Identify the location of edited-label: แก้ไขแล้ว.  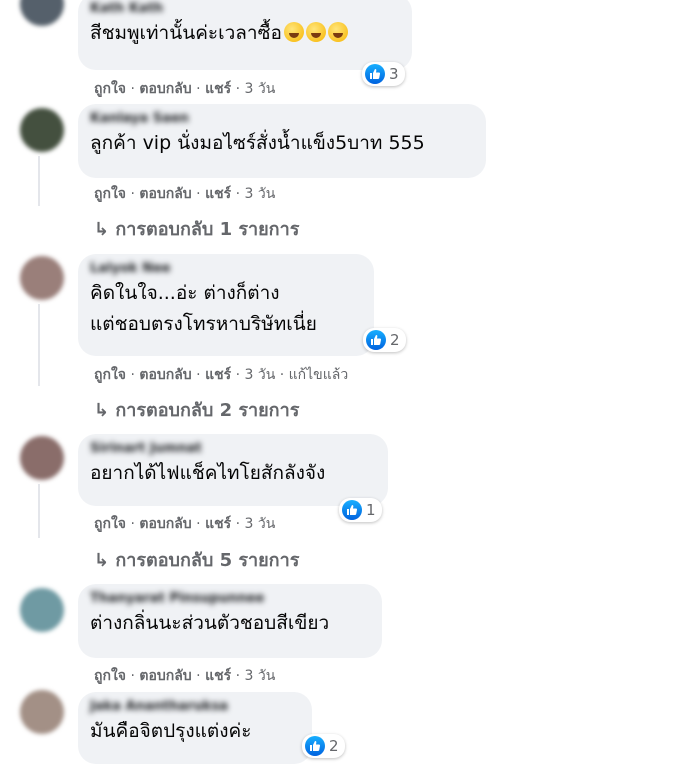
(319, 375).